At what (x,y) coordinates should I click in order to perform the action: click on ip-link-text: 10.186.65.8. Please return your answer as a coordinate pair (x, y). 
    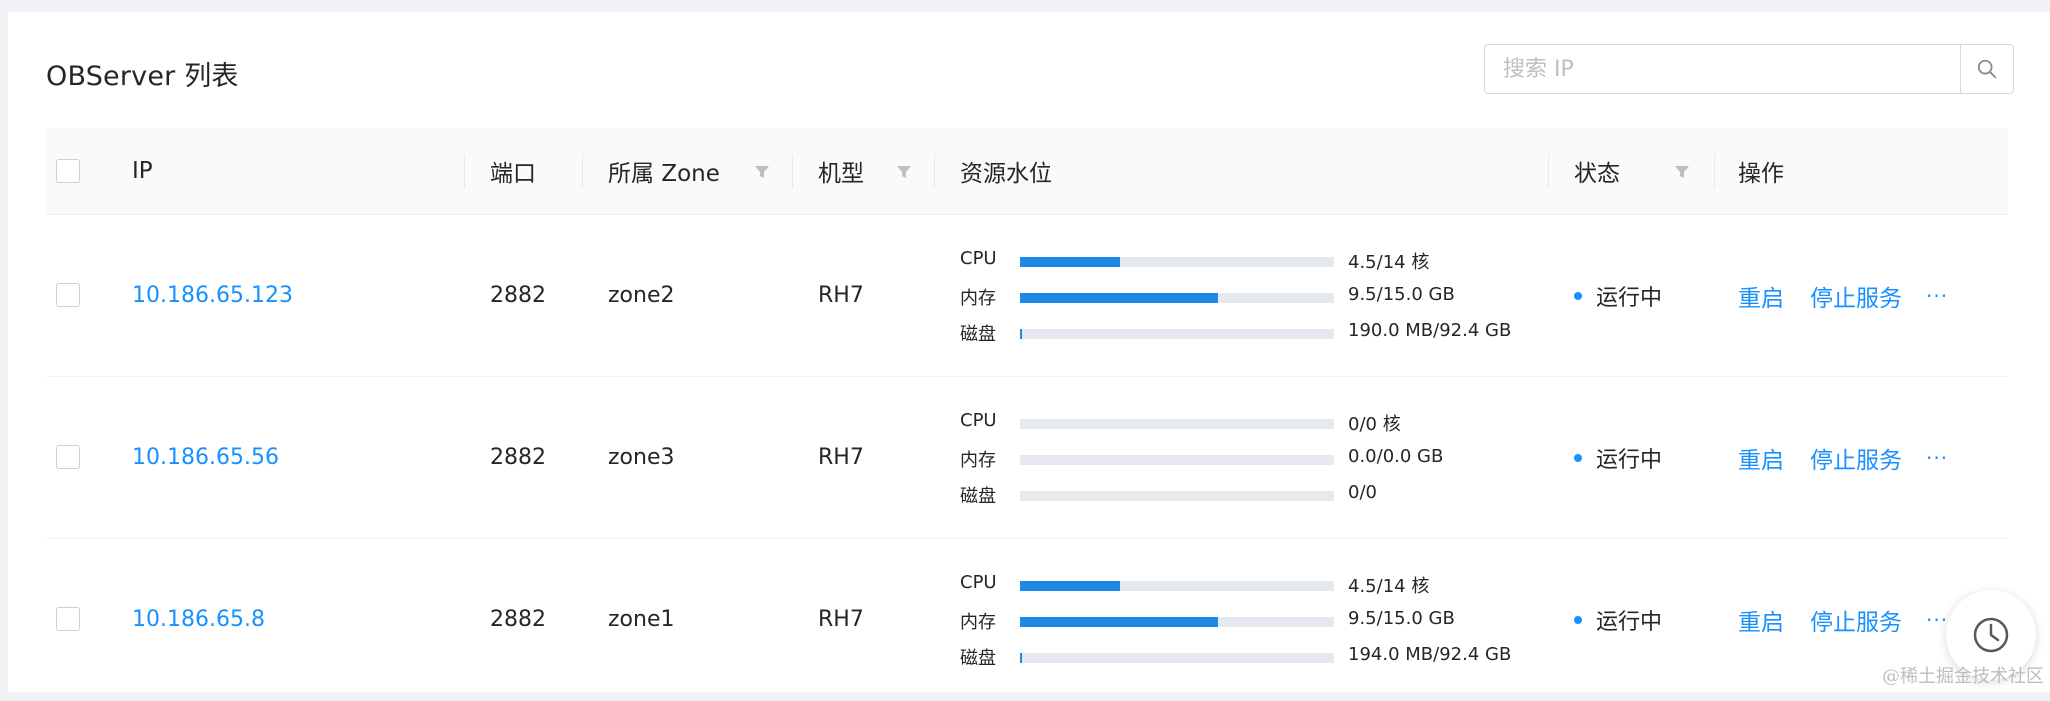
    Looking at the image, I should click on (198, 619).